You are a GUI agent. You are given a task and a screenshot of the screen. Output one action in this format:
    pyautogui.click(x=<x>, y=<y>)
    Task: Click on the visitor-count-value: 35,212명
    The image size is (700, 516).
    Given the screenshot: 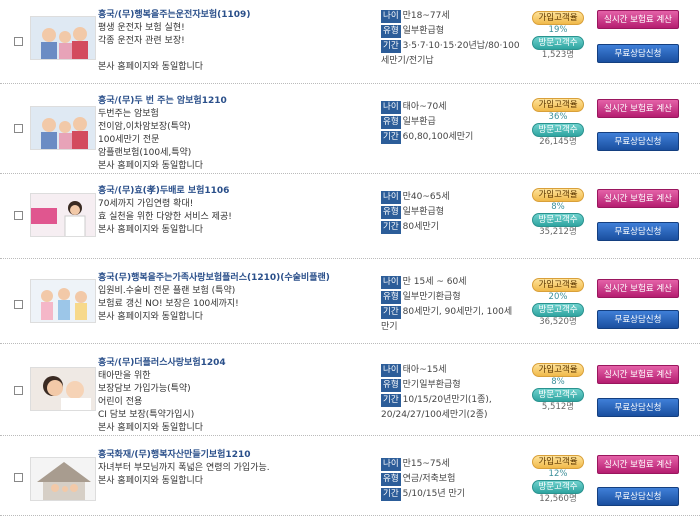 What is the action you would take?
    pyautogui.click(x=558, y=232)
    